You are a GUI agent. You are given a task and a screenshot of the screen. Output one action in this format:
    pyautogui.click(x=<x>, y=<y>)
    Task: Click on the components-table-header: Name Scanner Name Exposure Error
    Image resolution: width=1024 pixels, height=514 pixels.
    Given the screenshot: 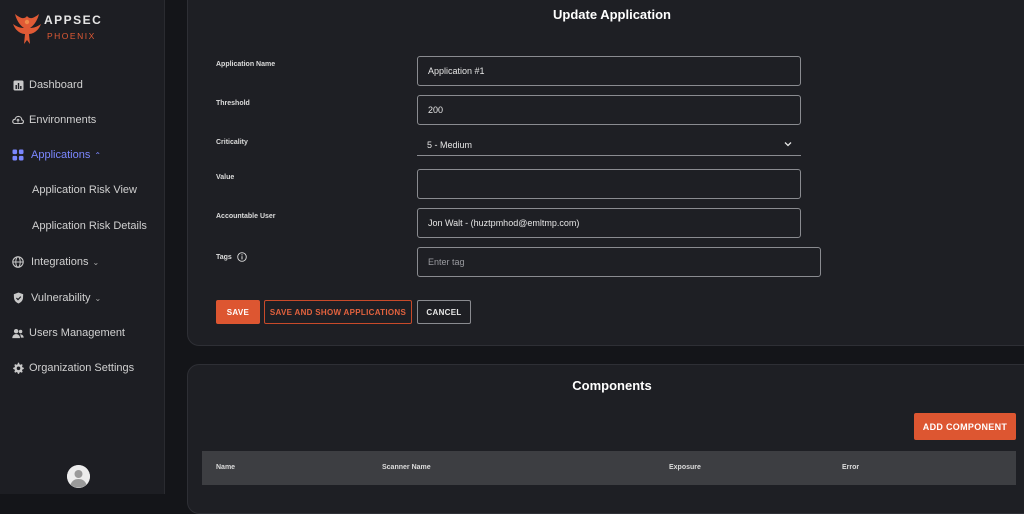 What is the action you would take?
    pyautogui.click(x=609, y=468)
    